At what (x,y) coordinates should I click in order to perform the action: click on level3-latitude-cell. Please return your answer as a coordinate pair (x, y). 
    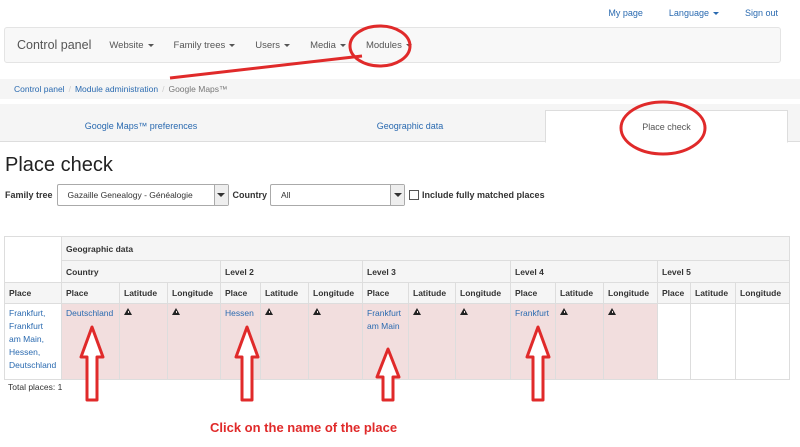
    Looking at the image, I should click on (432, 341).